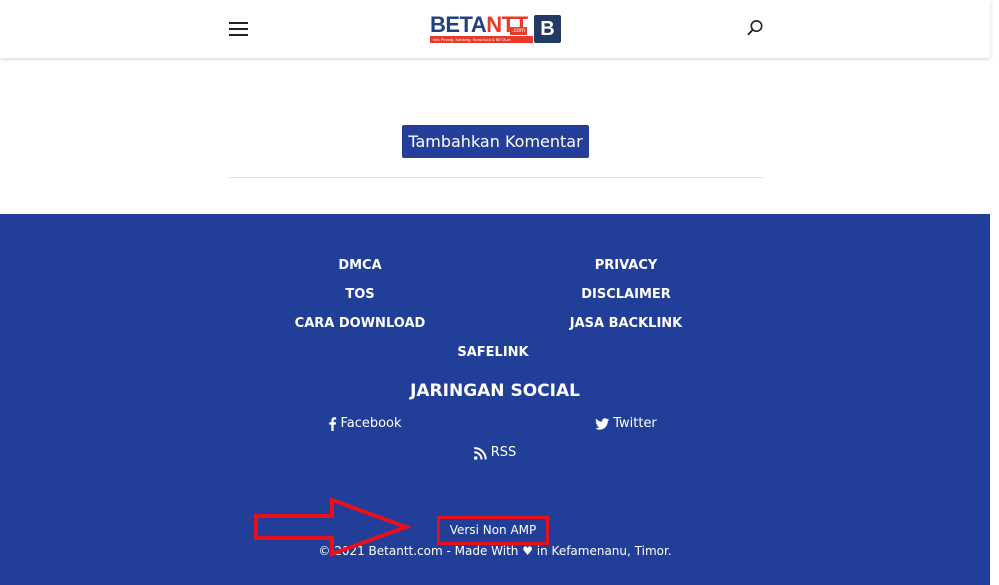 Image resolution: width=999 pixels, height=585 pixels. I want to click on footer-link-privacy: PRIVACY, so click(626, 266).